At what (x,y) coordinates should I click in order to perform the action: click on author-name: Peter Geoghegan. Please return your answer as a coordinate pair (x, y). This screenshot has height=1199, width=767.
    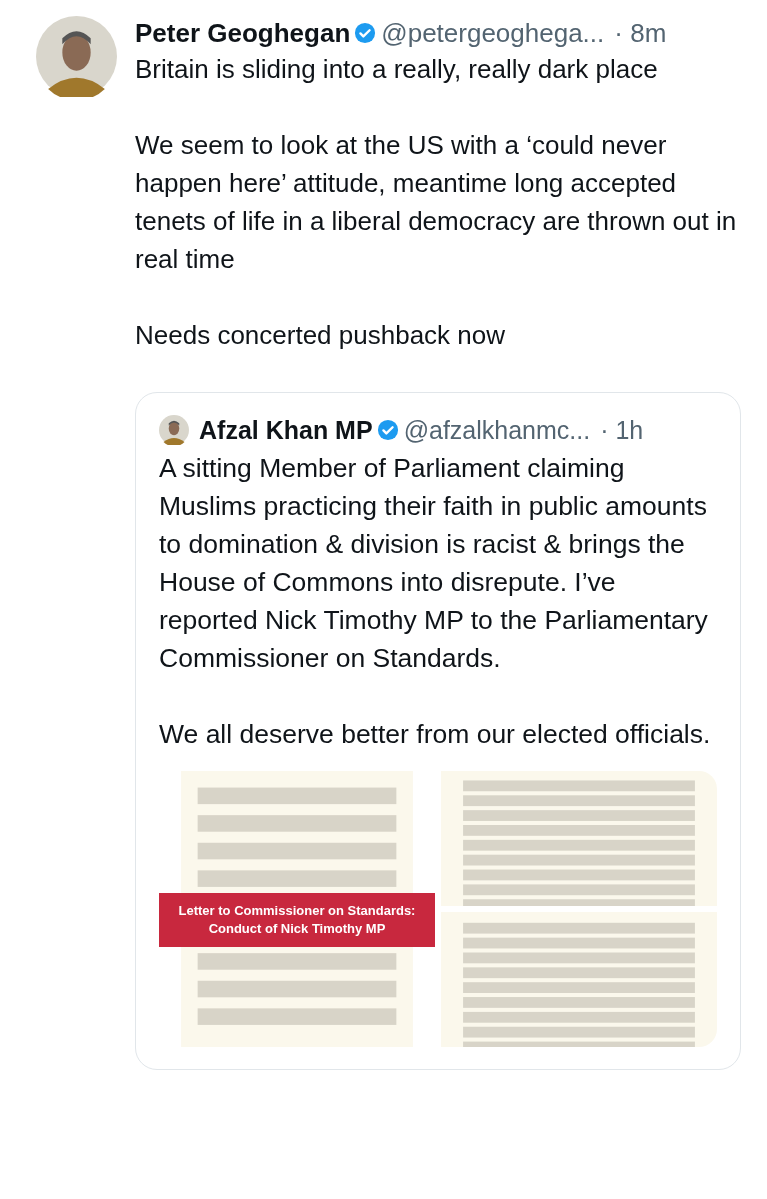
    Looking at the image, I should click on (243, 33).